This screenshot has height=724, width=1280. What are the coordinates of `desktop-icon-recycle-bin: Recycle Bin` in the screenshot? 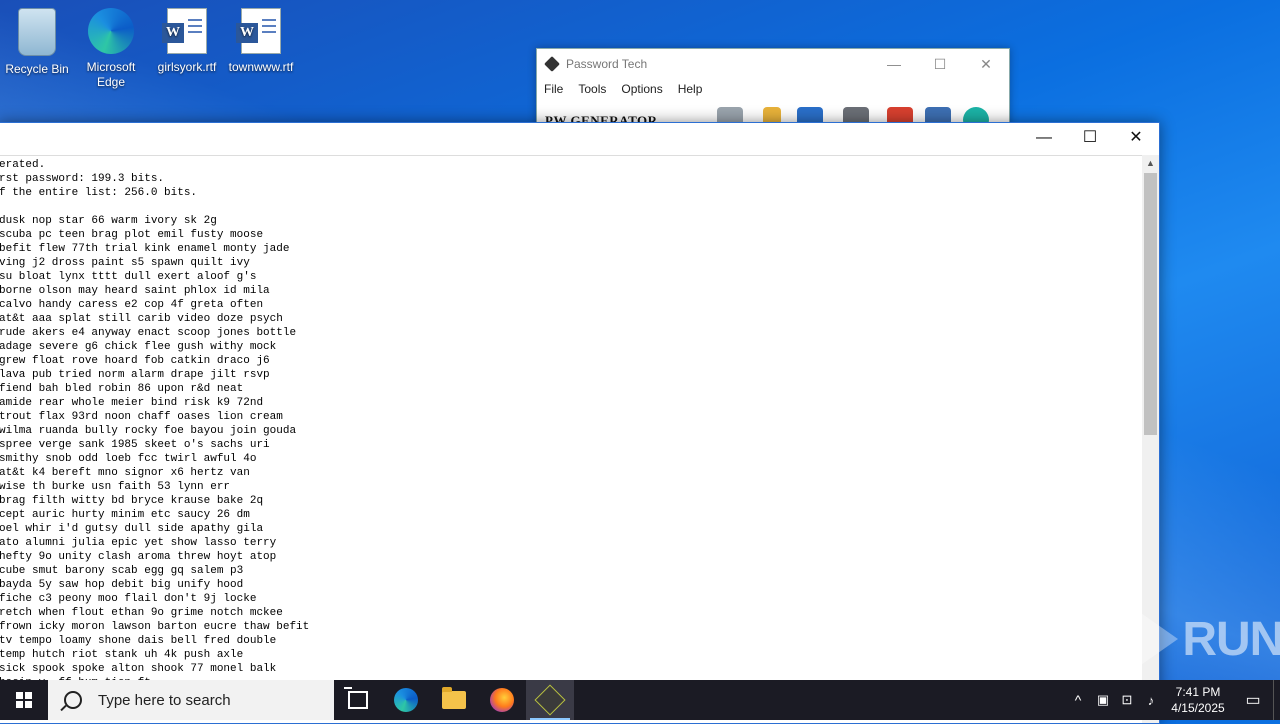 It's located at (37, 42).